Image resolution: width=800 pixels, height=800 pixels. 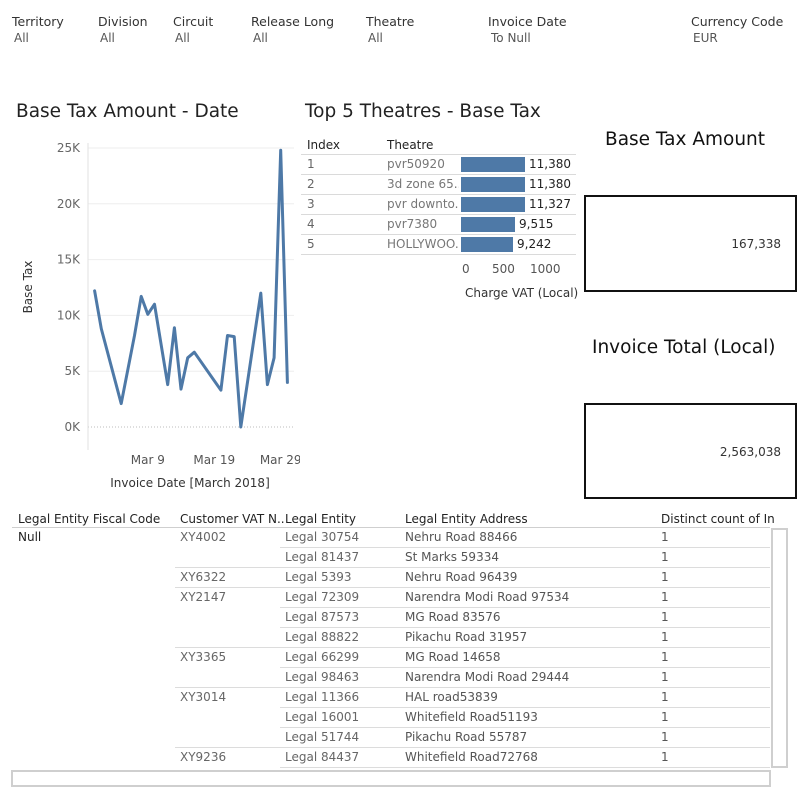 I want to click on top5-row-theatre: pvr7380, so click(x=412, y=224).